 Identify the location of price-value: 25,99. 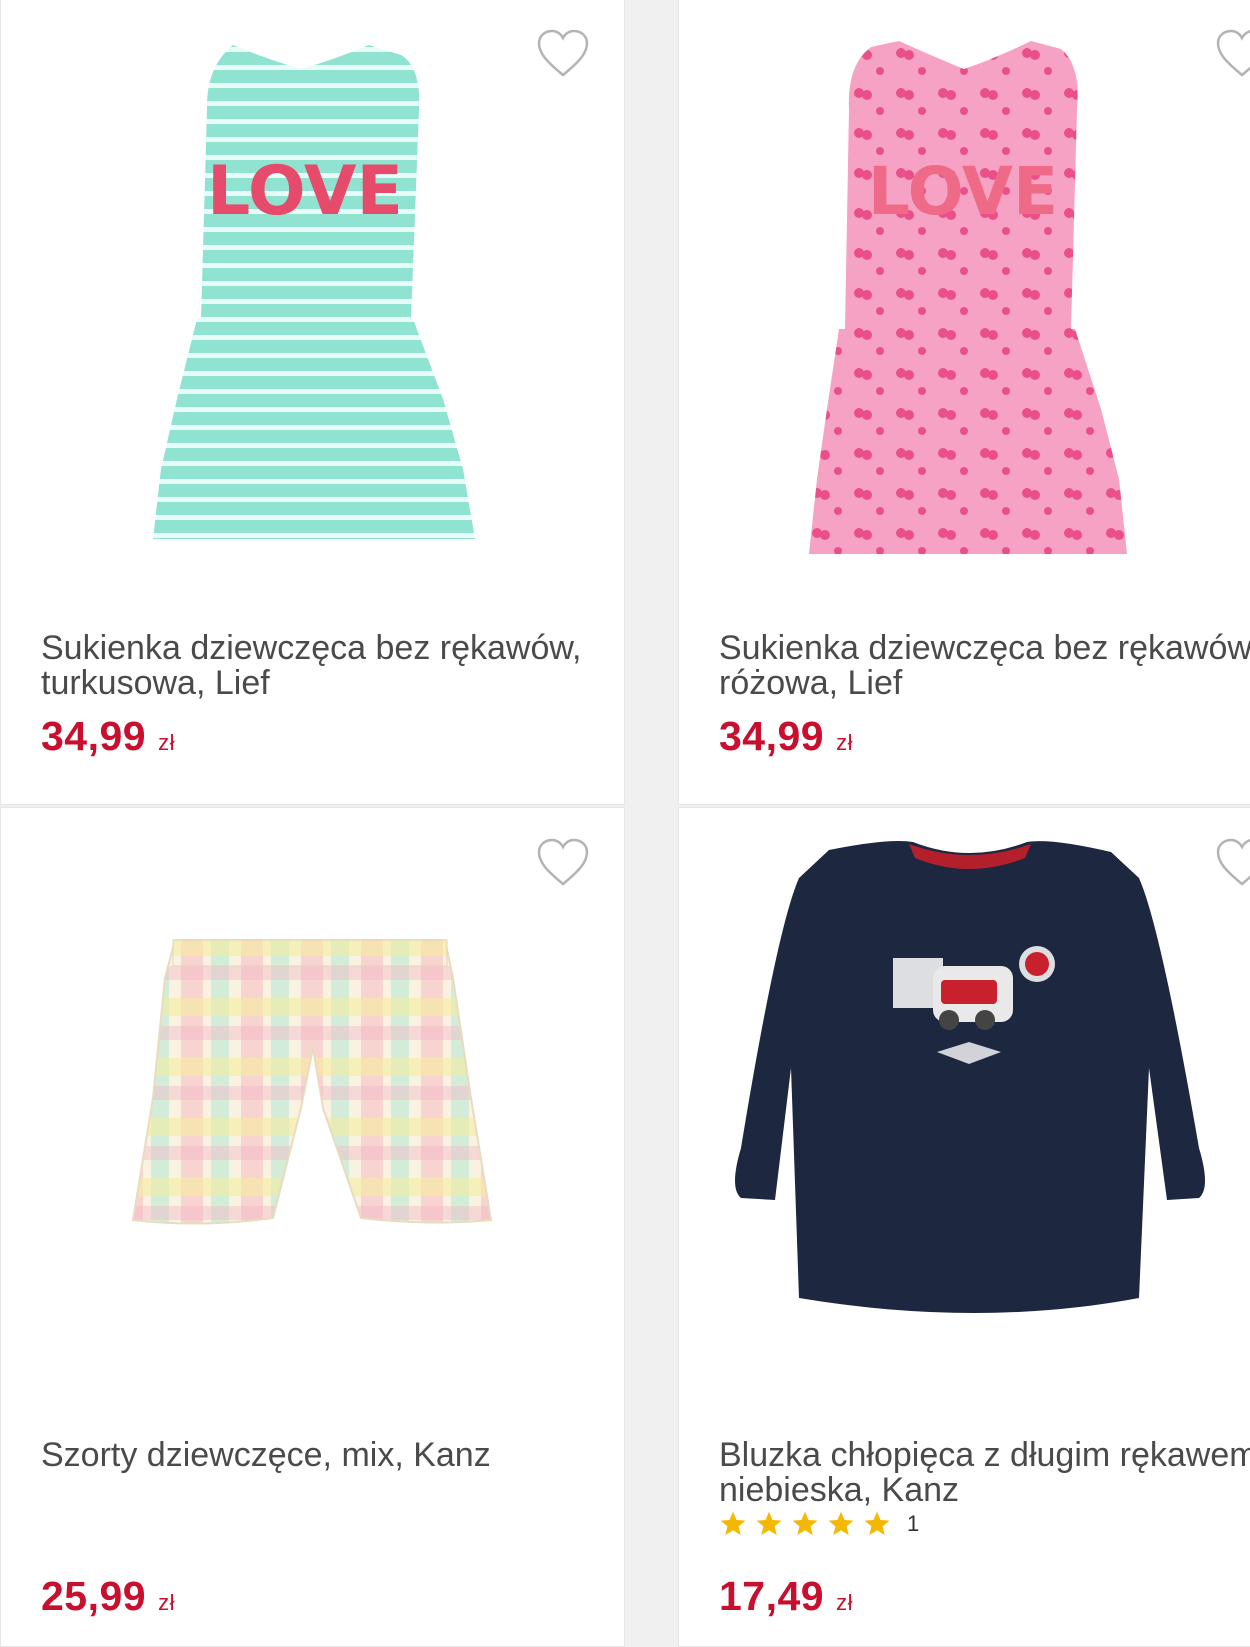
(94, 1596).